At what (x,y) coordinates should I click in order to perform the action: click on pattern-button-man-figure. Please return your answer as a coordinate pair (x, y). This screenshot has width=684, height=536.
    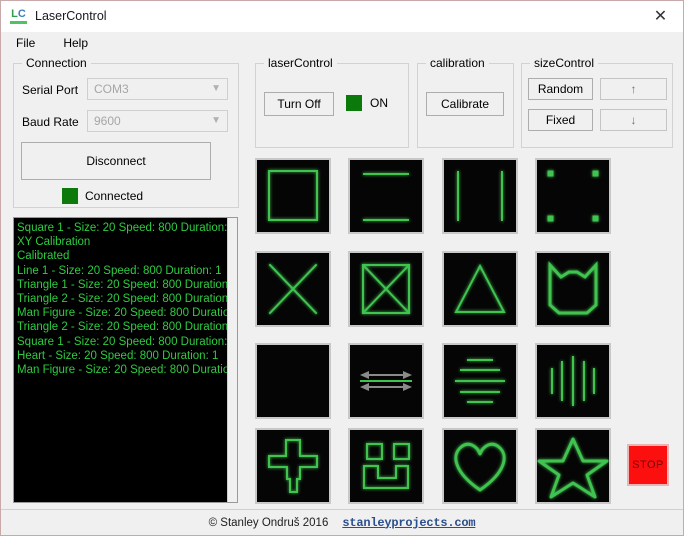
    Looking at the image, I should click on (293, 466).